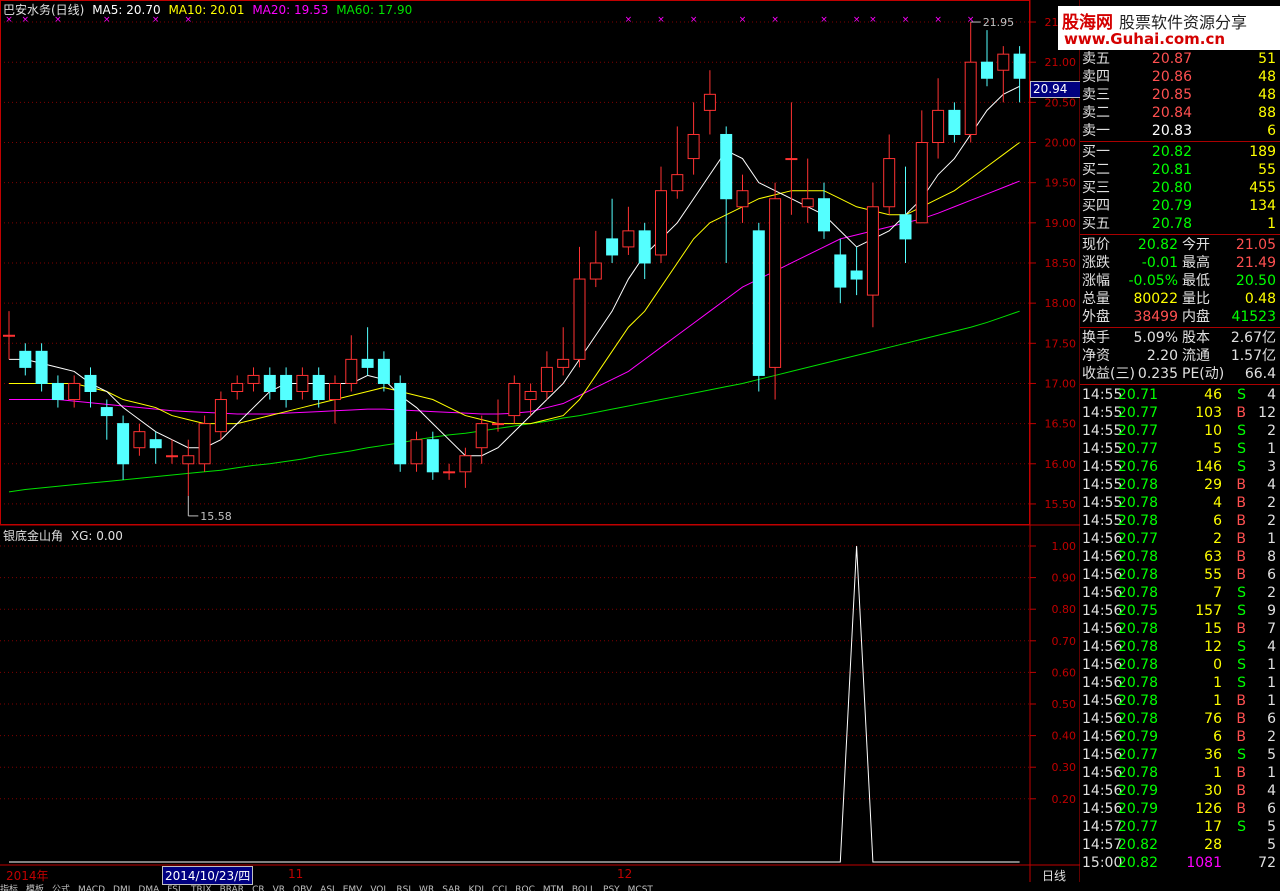 This screenshot has height=891, width=1280. I want to click on ask-row: 卖四 20.86 48, so click(1180, 77).